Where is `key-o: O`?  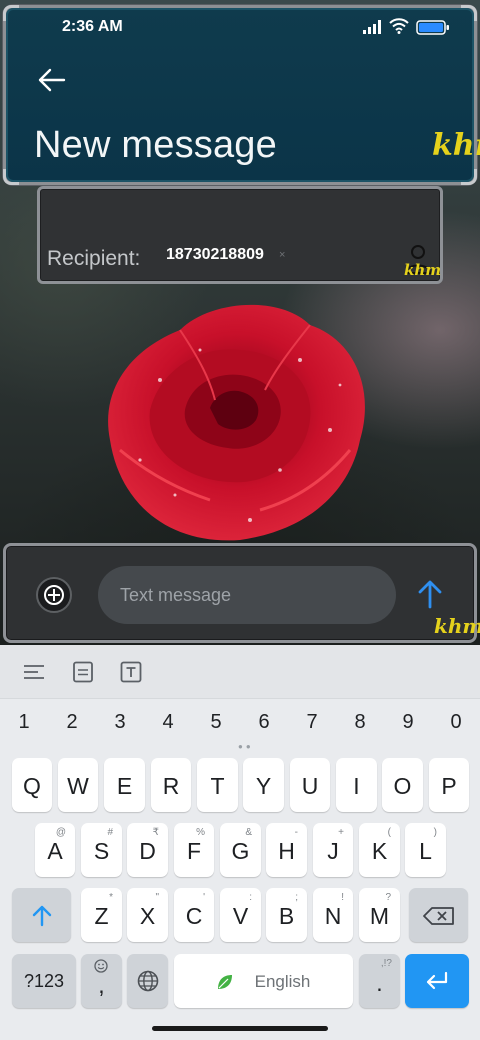
key-o: O is located at coordinates (402, 785).